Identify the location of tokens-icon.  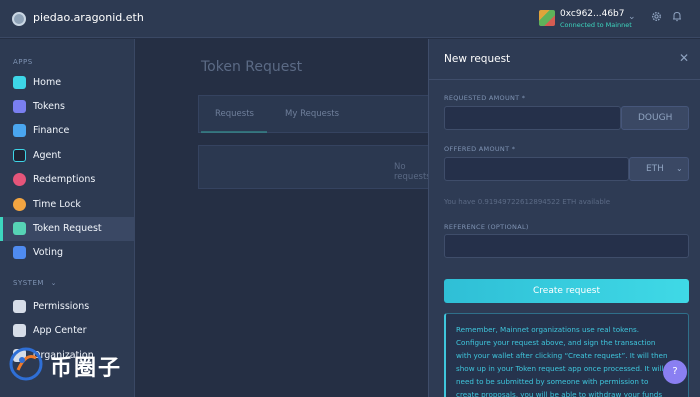
(19, 106).